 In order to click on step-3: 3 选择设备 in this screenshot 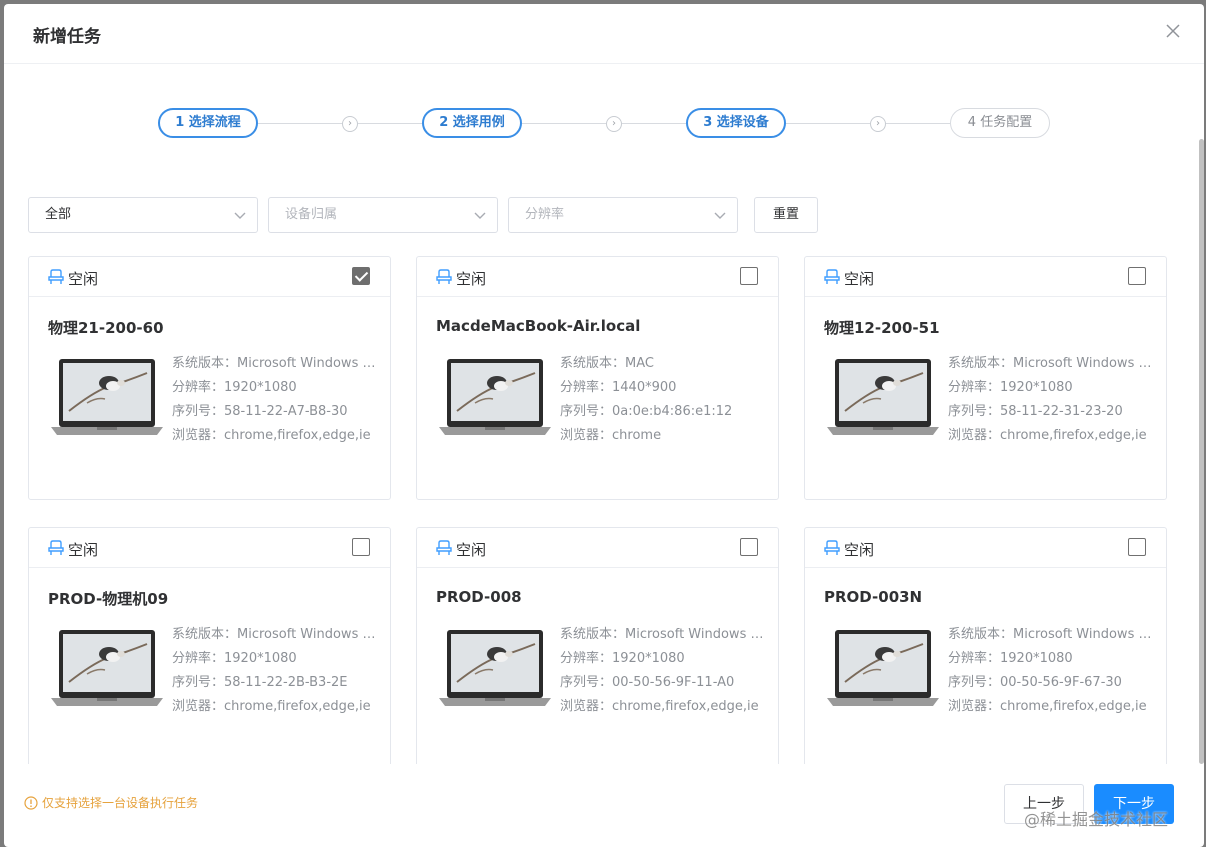, I will do `click(736, 123)`.